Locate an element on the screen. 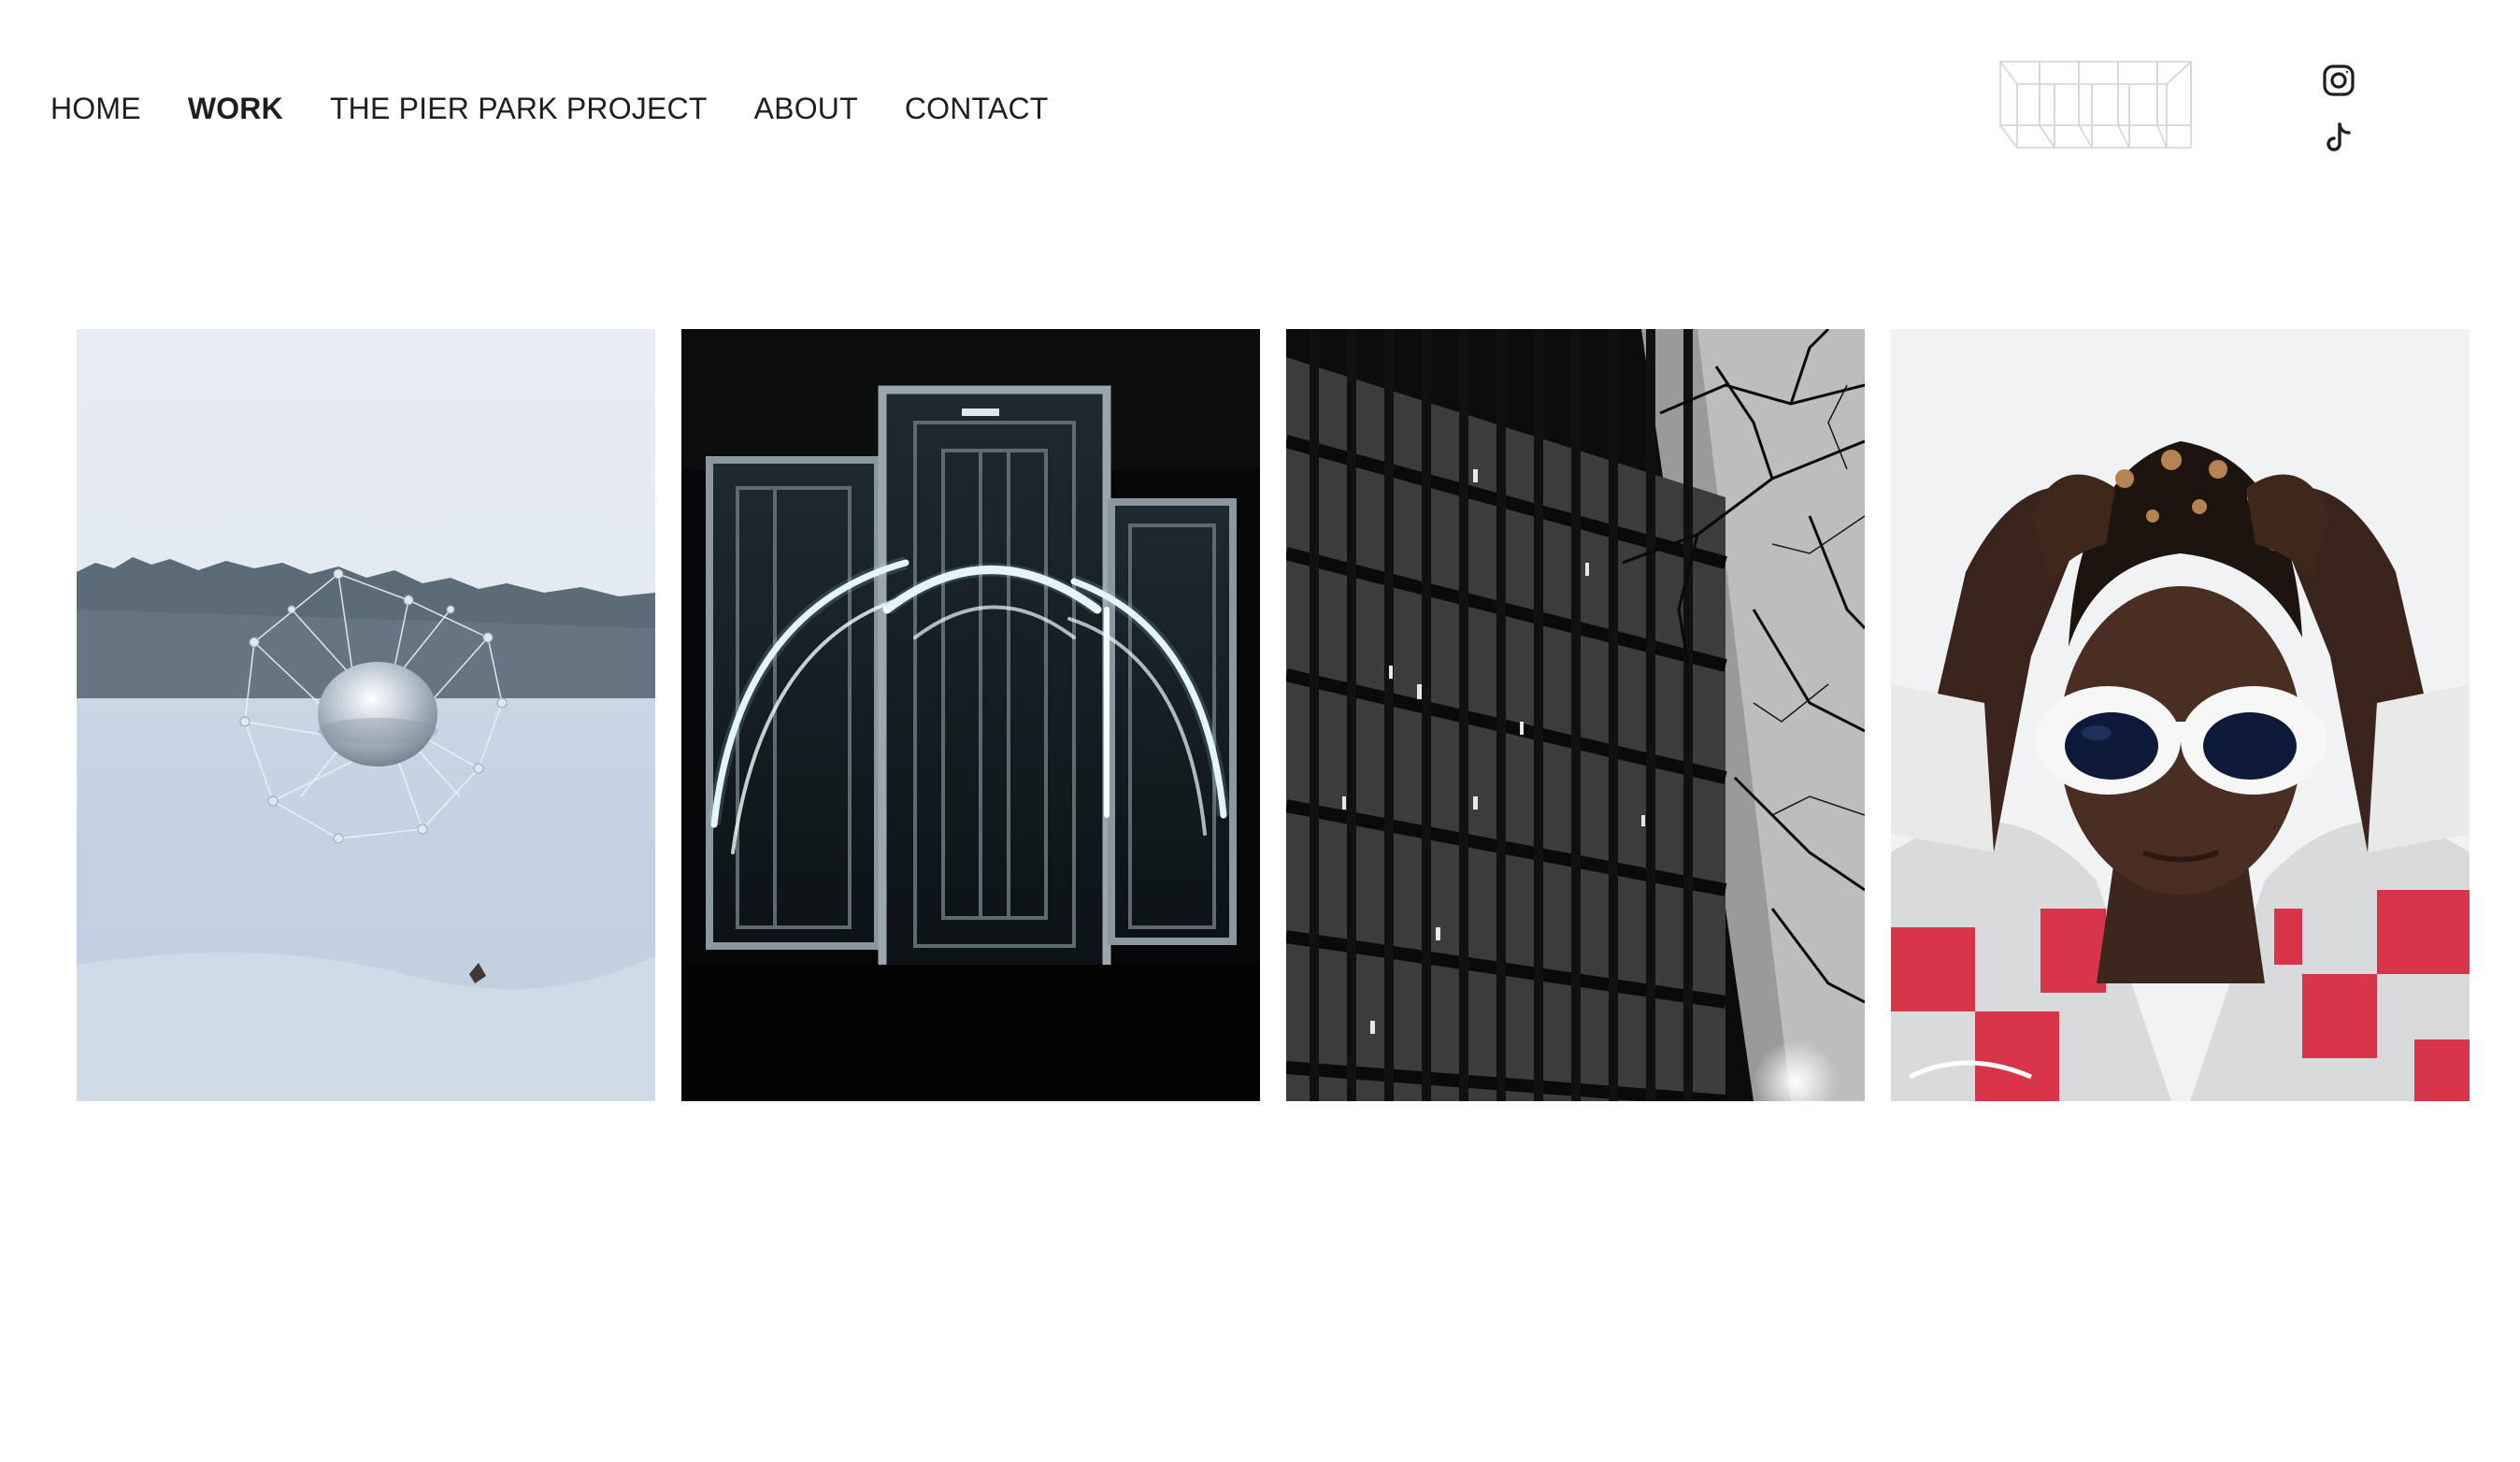 This screenshot has height=1462, width=2520. social-links is located at coordinates (2338, 120).